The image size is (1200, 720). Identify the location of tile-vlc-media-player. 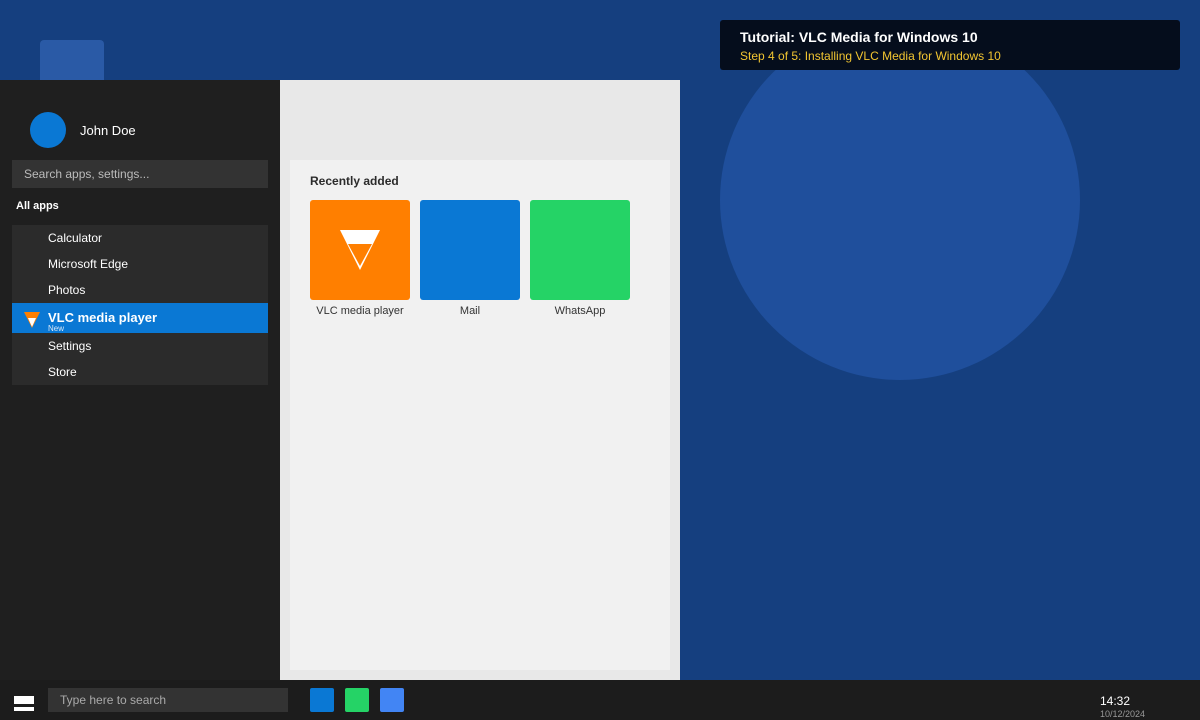
(360, 250).